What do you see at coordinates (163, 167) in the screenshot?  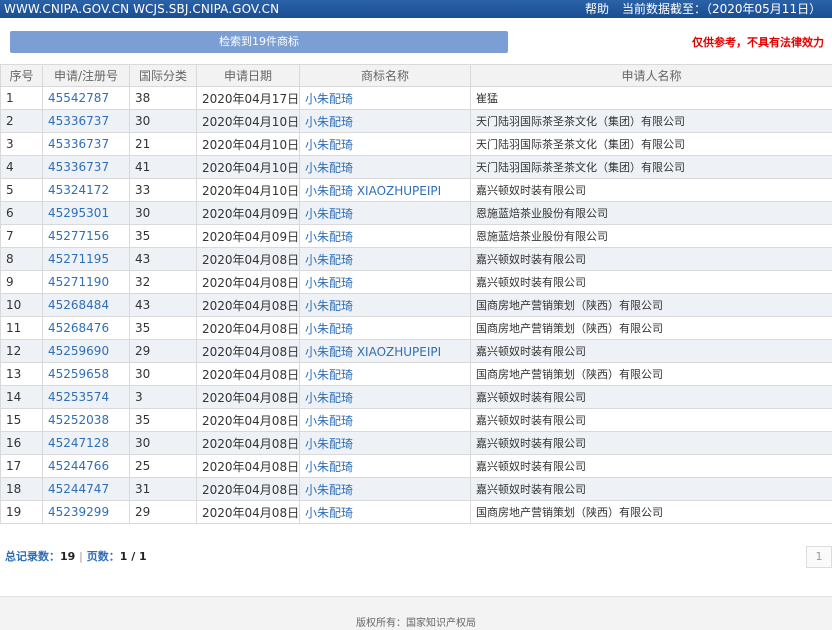 I see `cell-class: 41` at bounding box center [163, 167].